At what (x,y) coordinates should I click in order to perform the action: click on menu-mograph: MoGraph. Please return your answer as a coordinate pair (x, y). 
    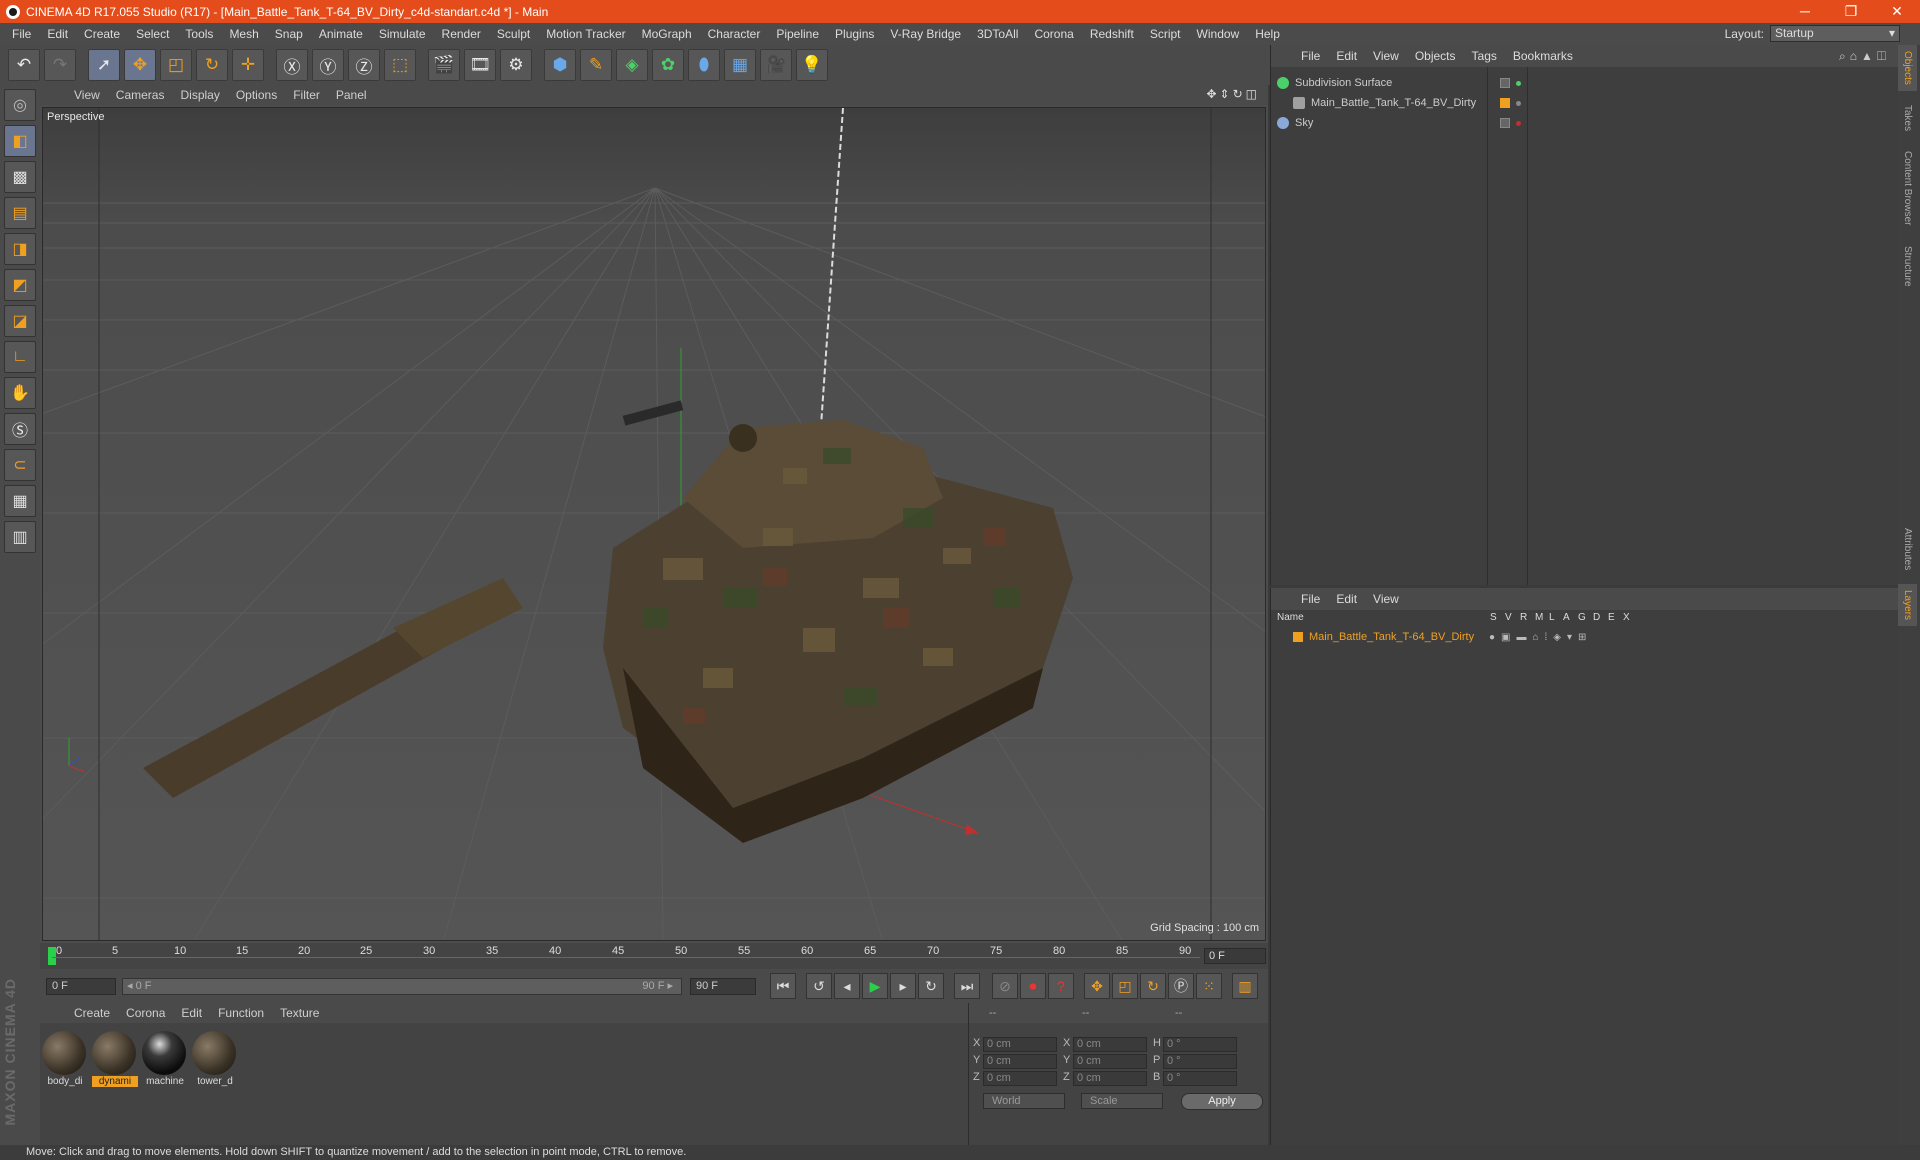
    Looking at the image, I should click on (667, 34).